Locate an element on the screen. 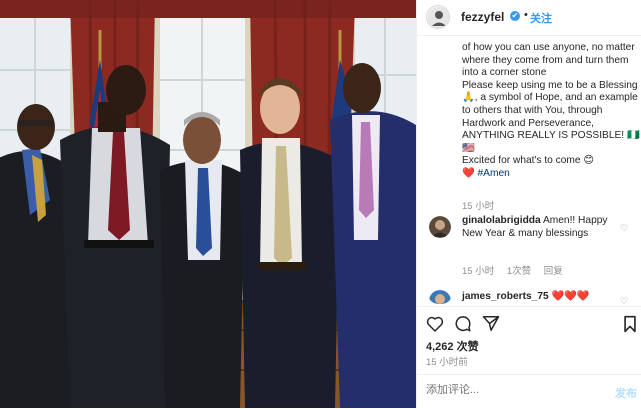  avatar-image is located at coordinates (438, 17).